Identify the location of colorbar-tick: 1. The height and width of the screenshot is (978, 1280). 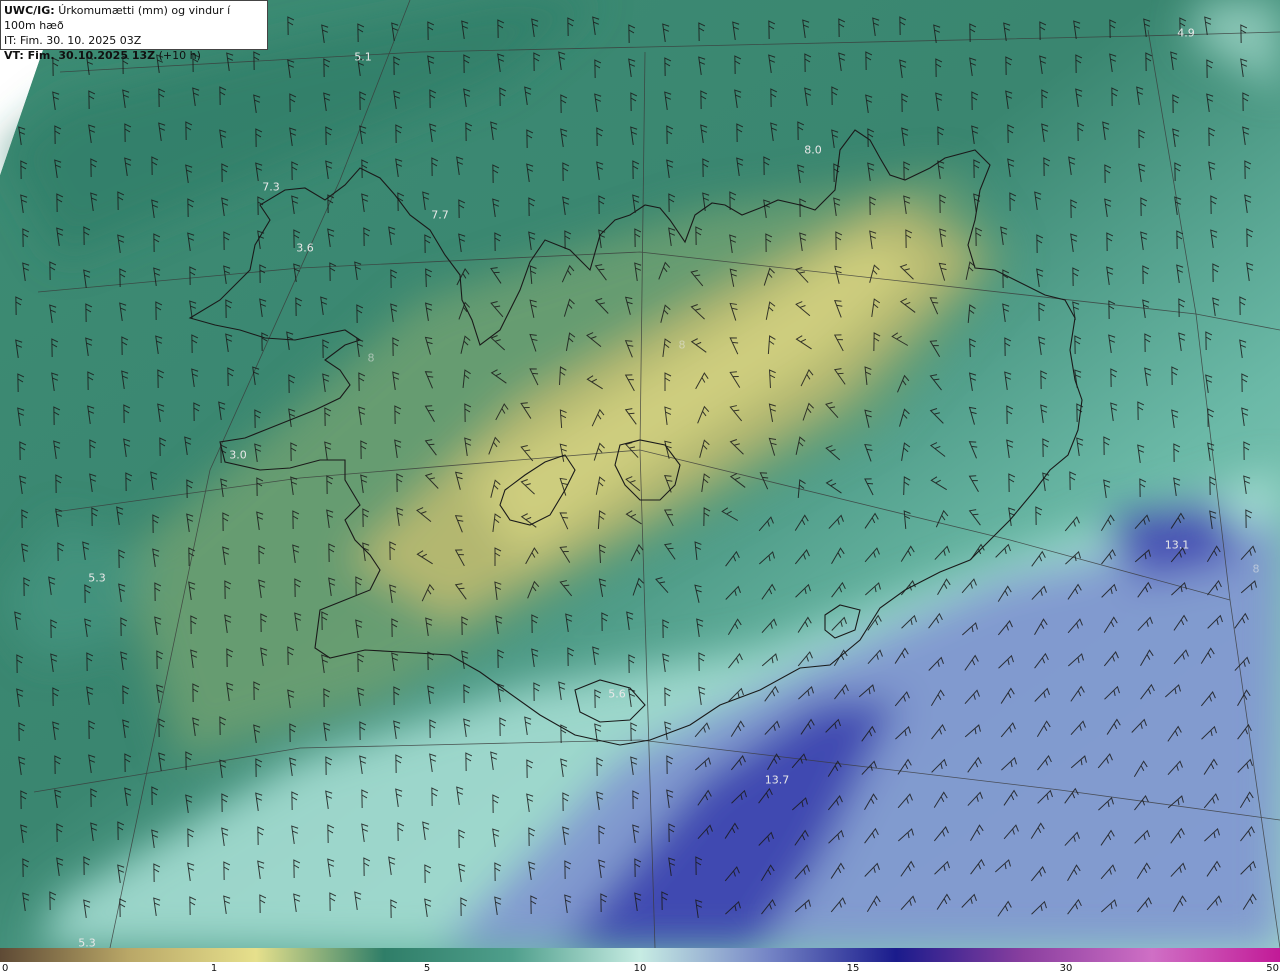
(214, 968).